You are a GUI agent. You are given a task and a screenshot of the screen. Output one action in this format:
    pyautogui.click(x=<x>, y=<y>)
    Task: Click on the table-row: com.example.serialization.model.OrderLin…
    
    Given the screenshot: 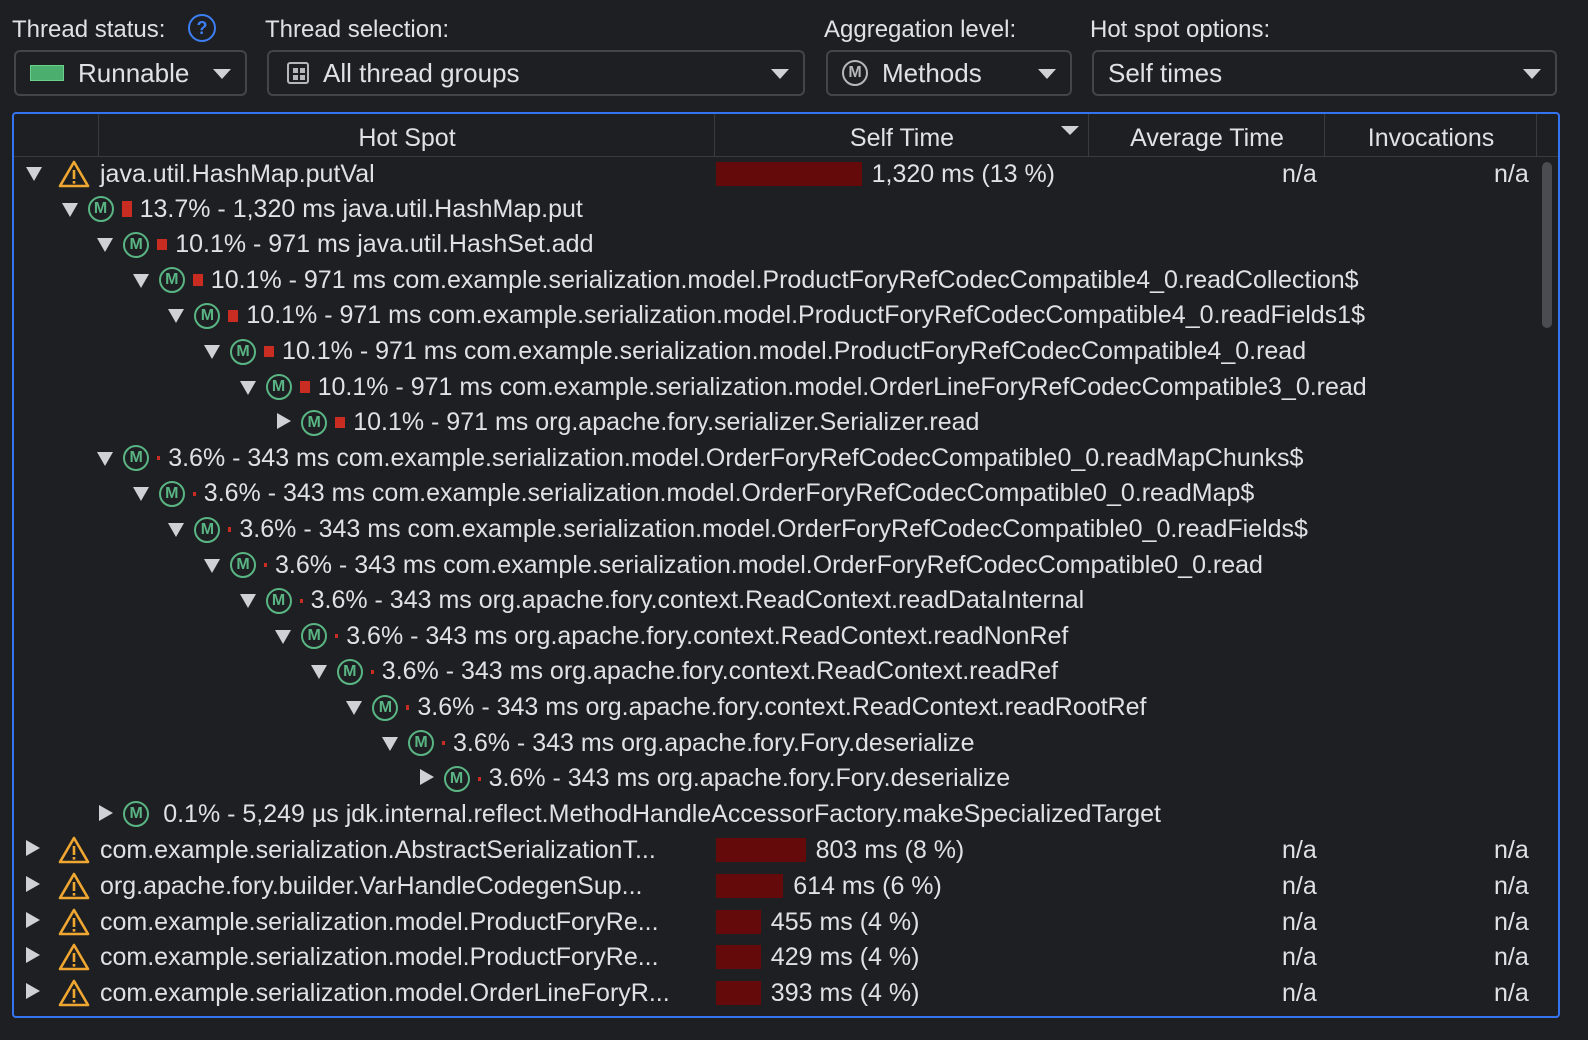 What is the action you would take?
    pyautogui.click(x=779, y=994)
    